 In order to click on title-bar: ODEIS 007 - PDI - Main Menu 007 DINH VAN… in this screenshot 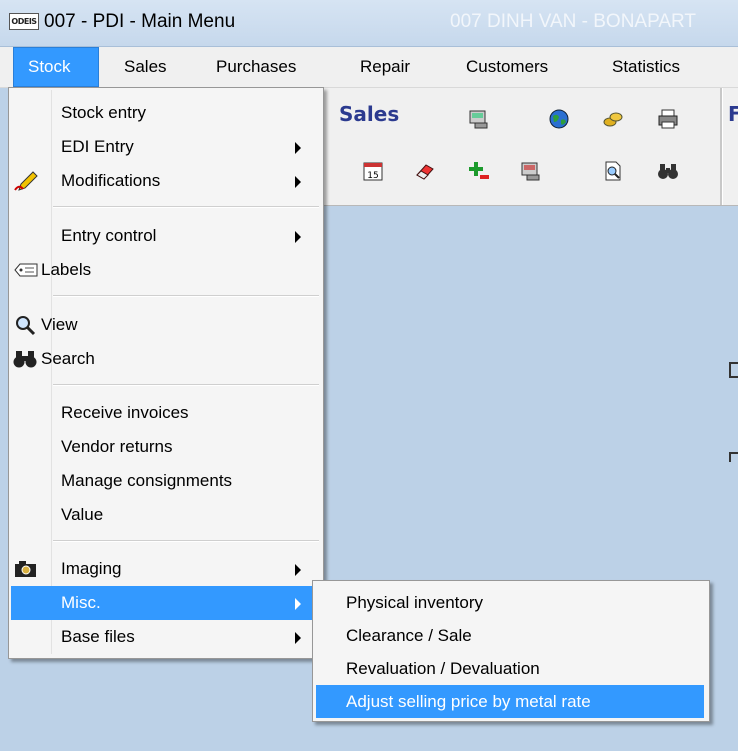, I will do `click(369, 23)`.